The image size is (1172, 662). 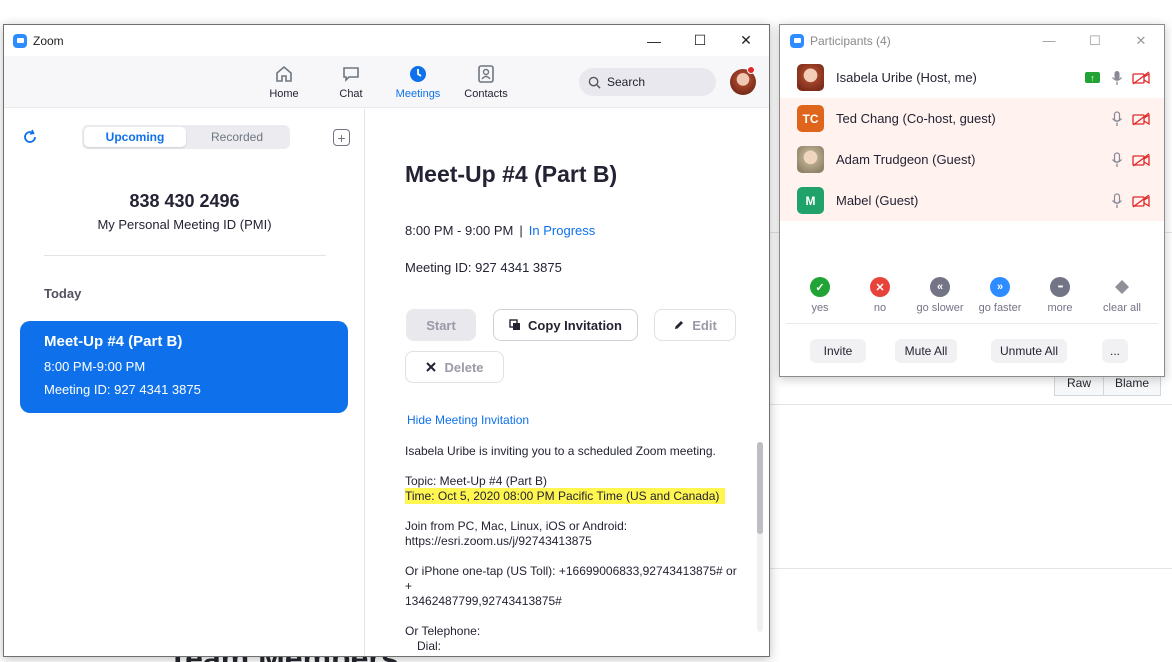 I want to click on home-icon, so click(x=284, y=73).